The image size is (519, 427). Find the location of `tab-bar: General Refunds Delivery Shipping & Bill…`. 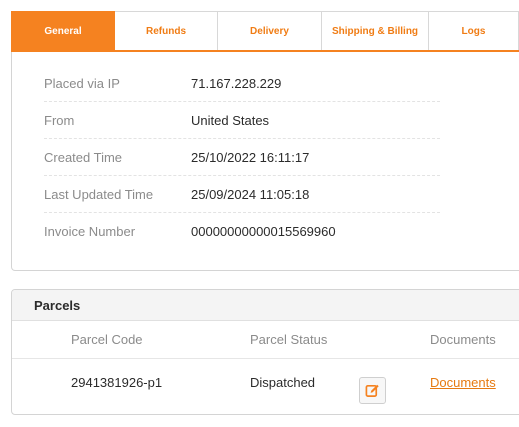

tab-bar: General Refunds Delivery Shipping & Bill… is located at coordinates (265, 31).